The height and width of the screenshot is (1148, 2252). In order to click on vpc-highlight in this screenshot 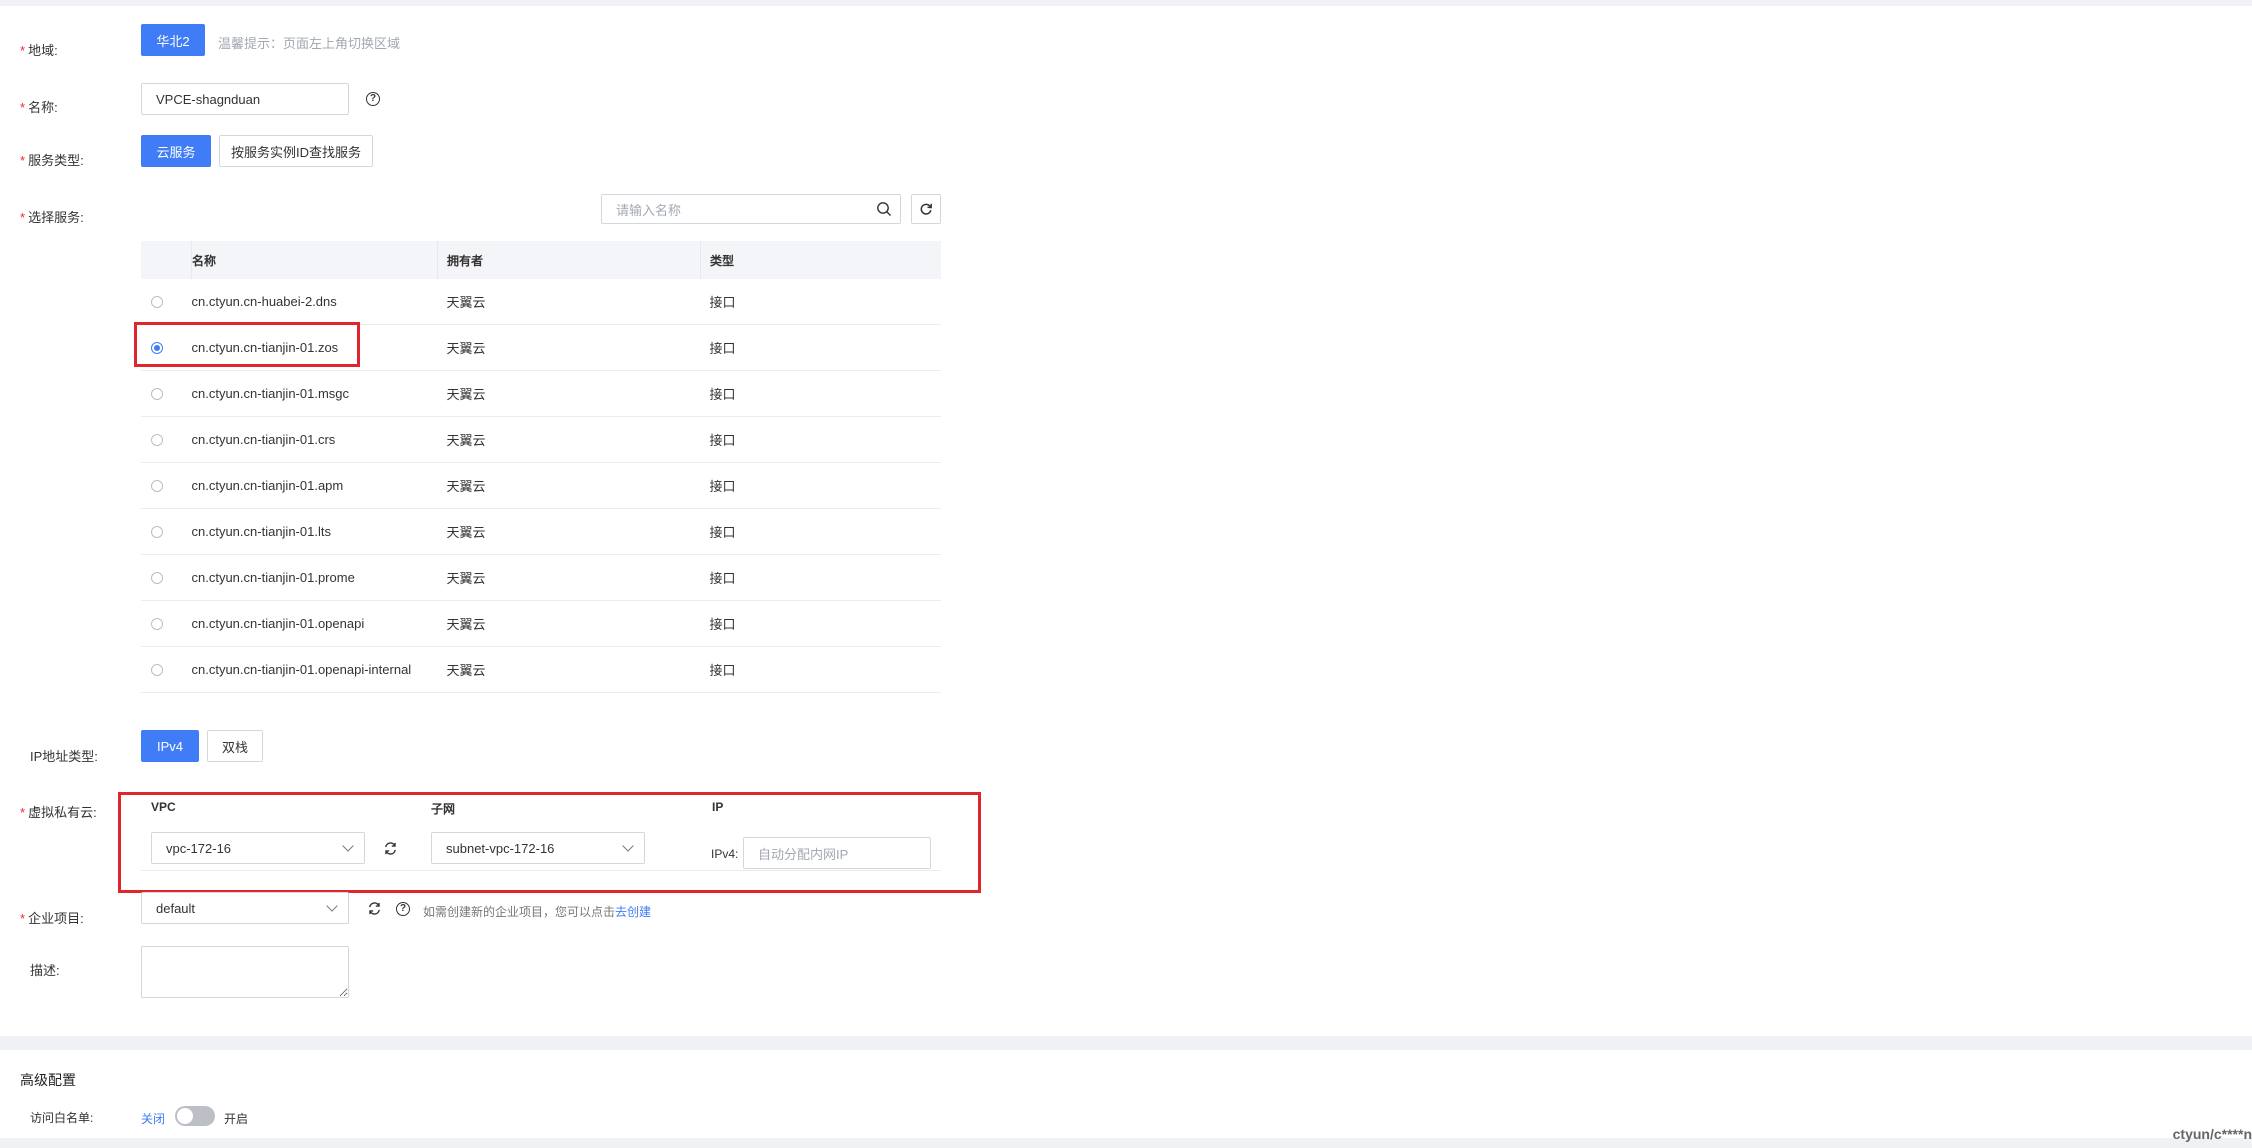, I will do `click(549, 842)`.